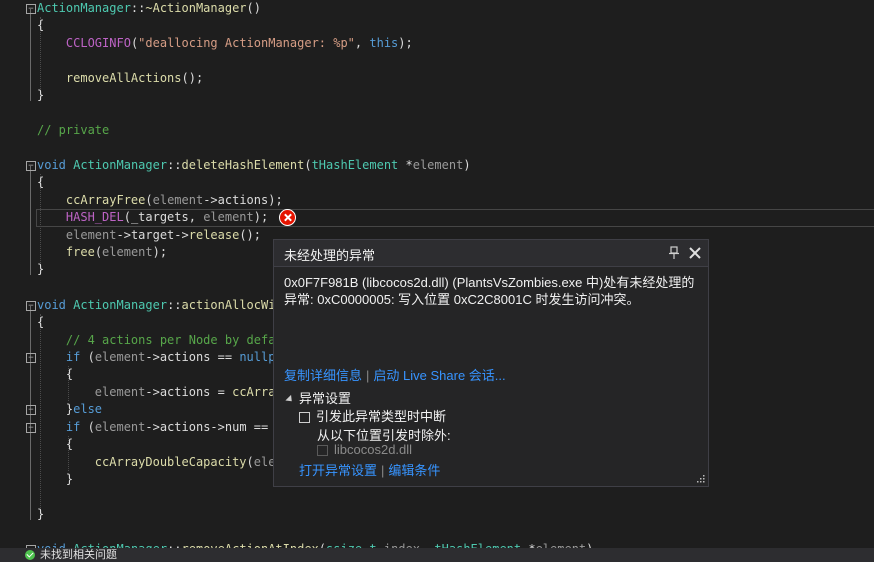 This screenshot has height=562, width=874. Describe the element at coordinates (167, 357) in the screenshot. I see `code-text: if (element->actions == nullptr)` at that location.